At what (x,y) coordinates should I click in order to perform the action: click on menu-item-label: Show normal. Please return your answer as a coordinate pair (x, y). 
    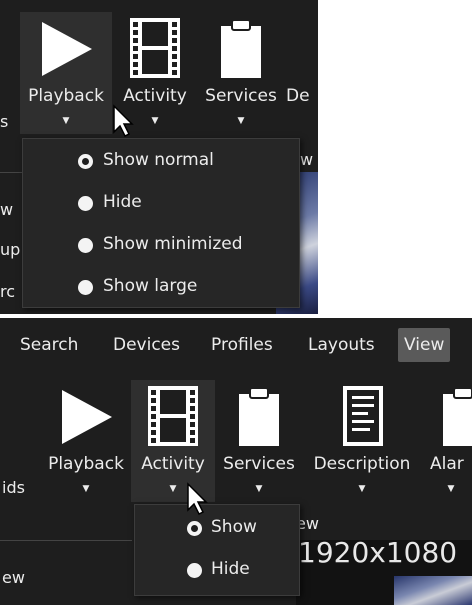
    Looking at the image, I should click on (158, 160).